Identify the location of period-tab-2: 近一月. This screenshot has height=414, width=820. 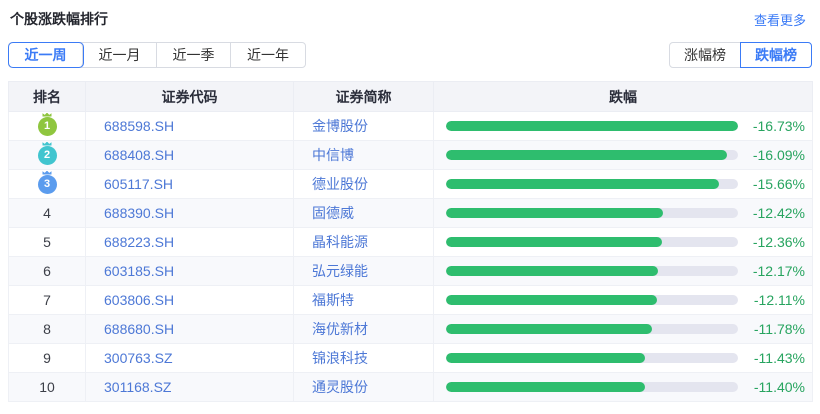
(120, 55).